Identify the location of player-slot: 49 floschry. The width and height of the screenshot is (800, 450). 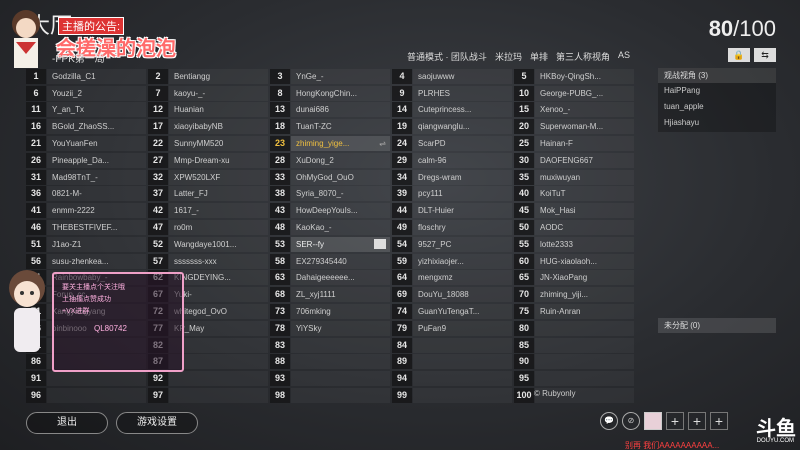
(452, 227).